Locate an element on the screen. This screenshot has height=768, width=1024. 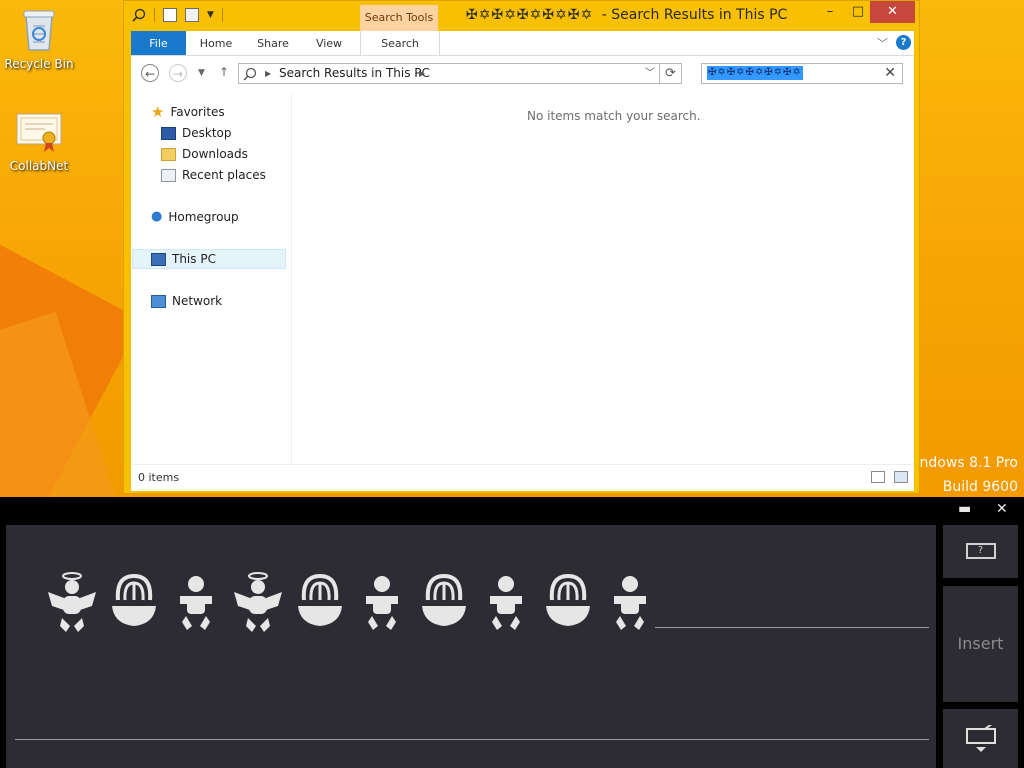
sidebar-item-label: Favorites is located at coordinates (197, 112).